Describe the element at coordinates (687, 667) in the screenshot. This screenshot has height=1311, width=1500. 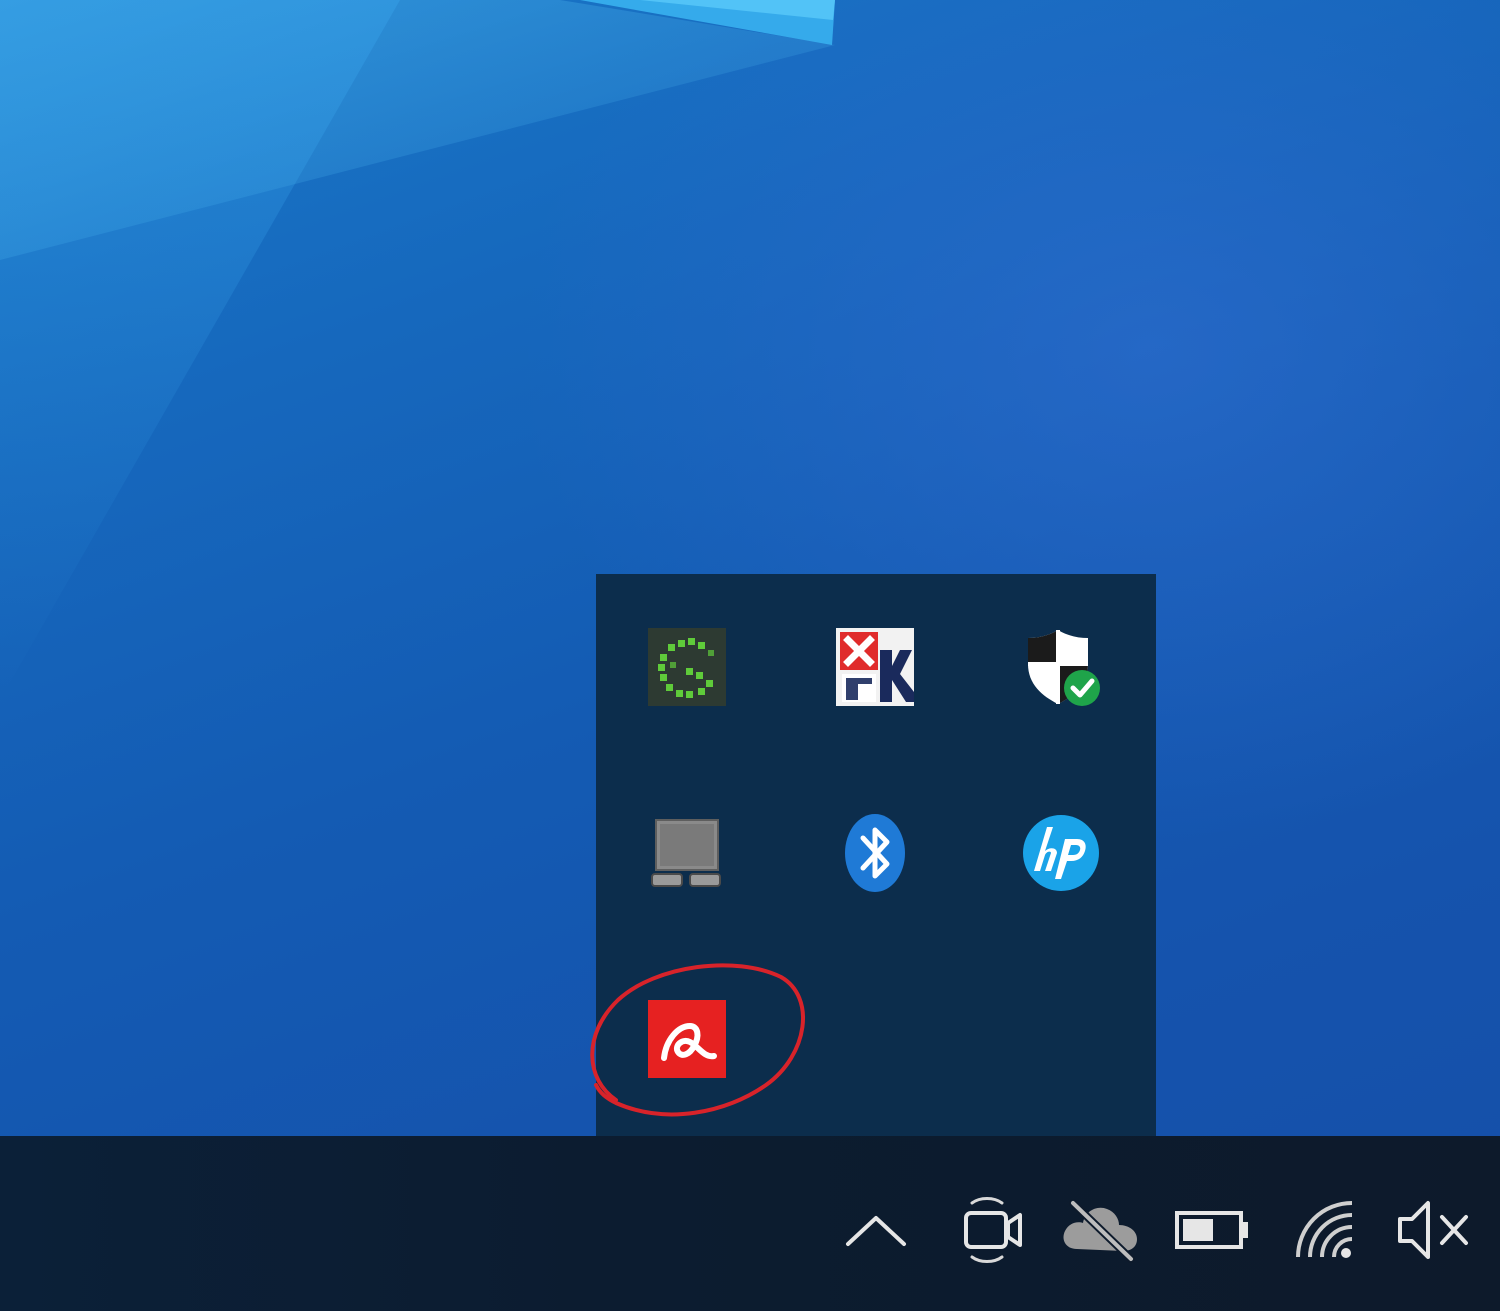
I see `greenshot-icon` at that location.